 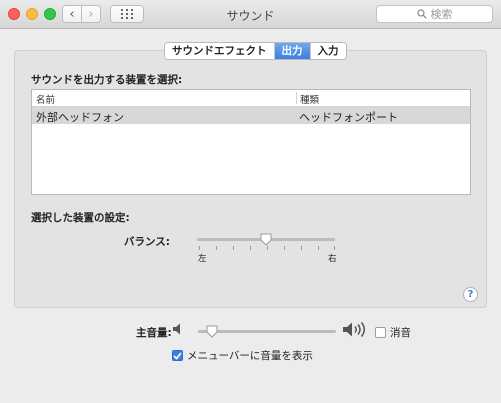 I want to click on balance-right-label: 右, so click(x=332, y=259).